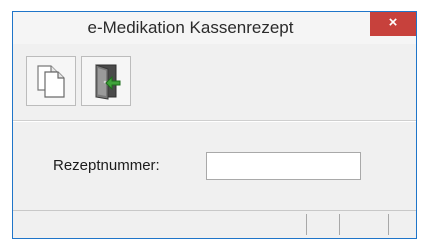 Image resolution: width=422 pixels, height=245 pixels. I want to click on close-icon: ×, so click(393, 22).